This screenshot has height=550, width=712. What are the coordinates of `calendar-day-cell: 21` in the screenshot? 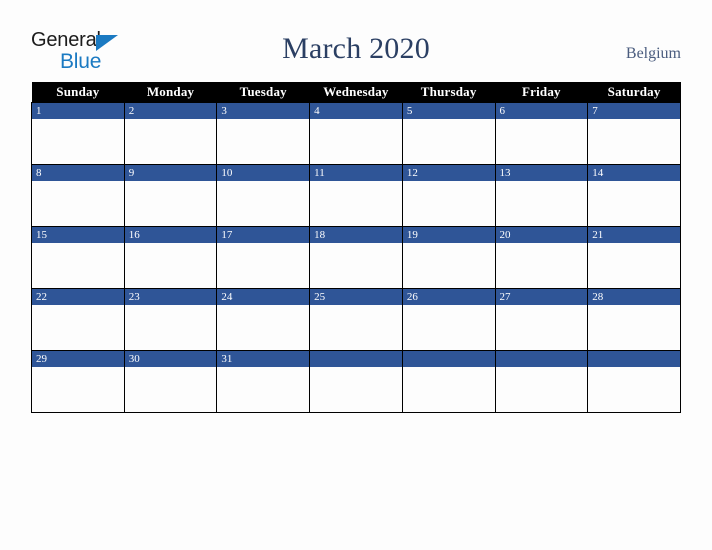 It's located at (634, 257).